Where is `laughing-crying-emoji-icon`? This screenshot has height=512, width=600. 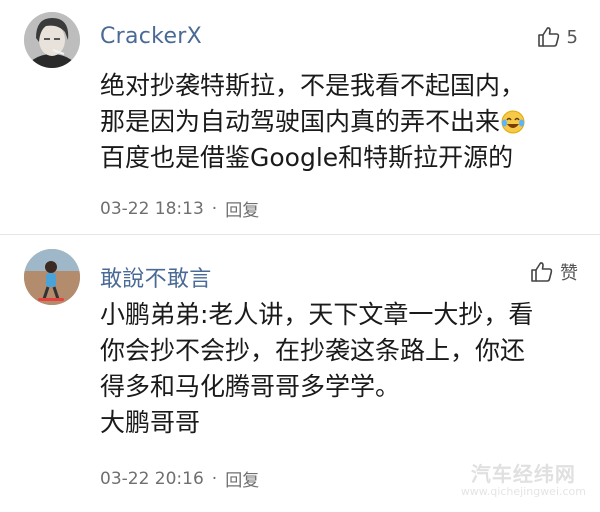 laughing-crying-emoji-icon is located at coordinates (513, 122).